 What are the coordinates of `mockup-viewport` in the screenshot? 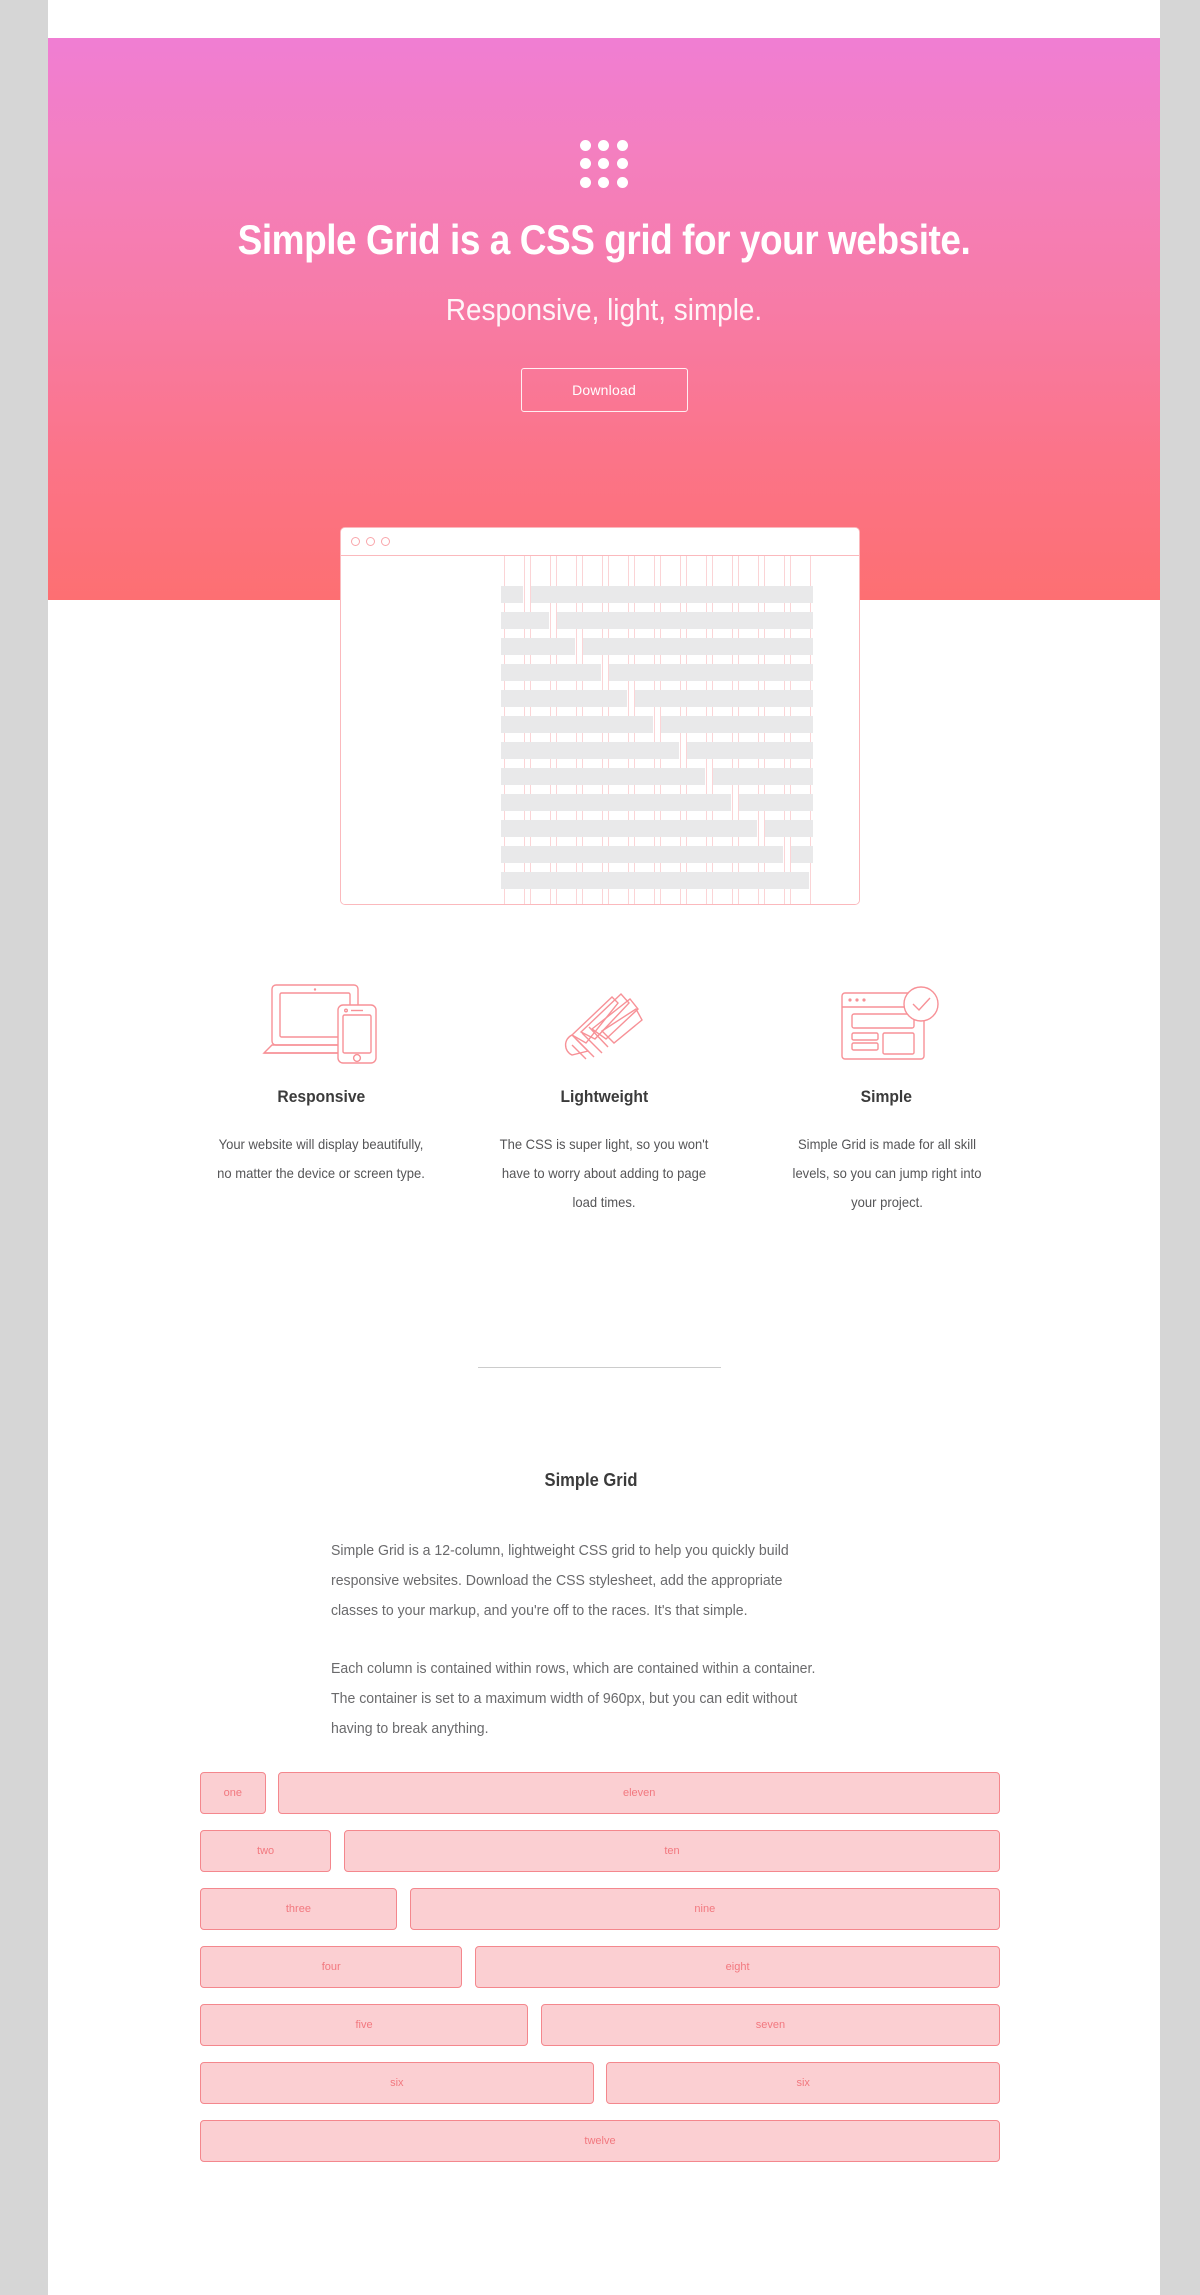 It's located at (600, 730).